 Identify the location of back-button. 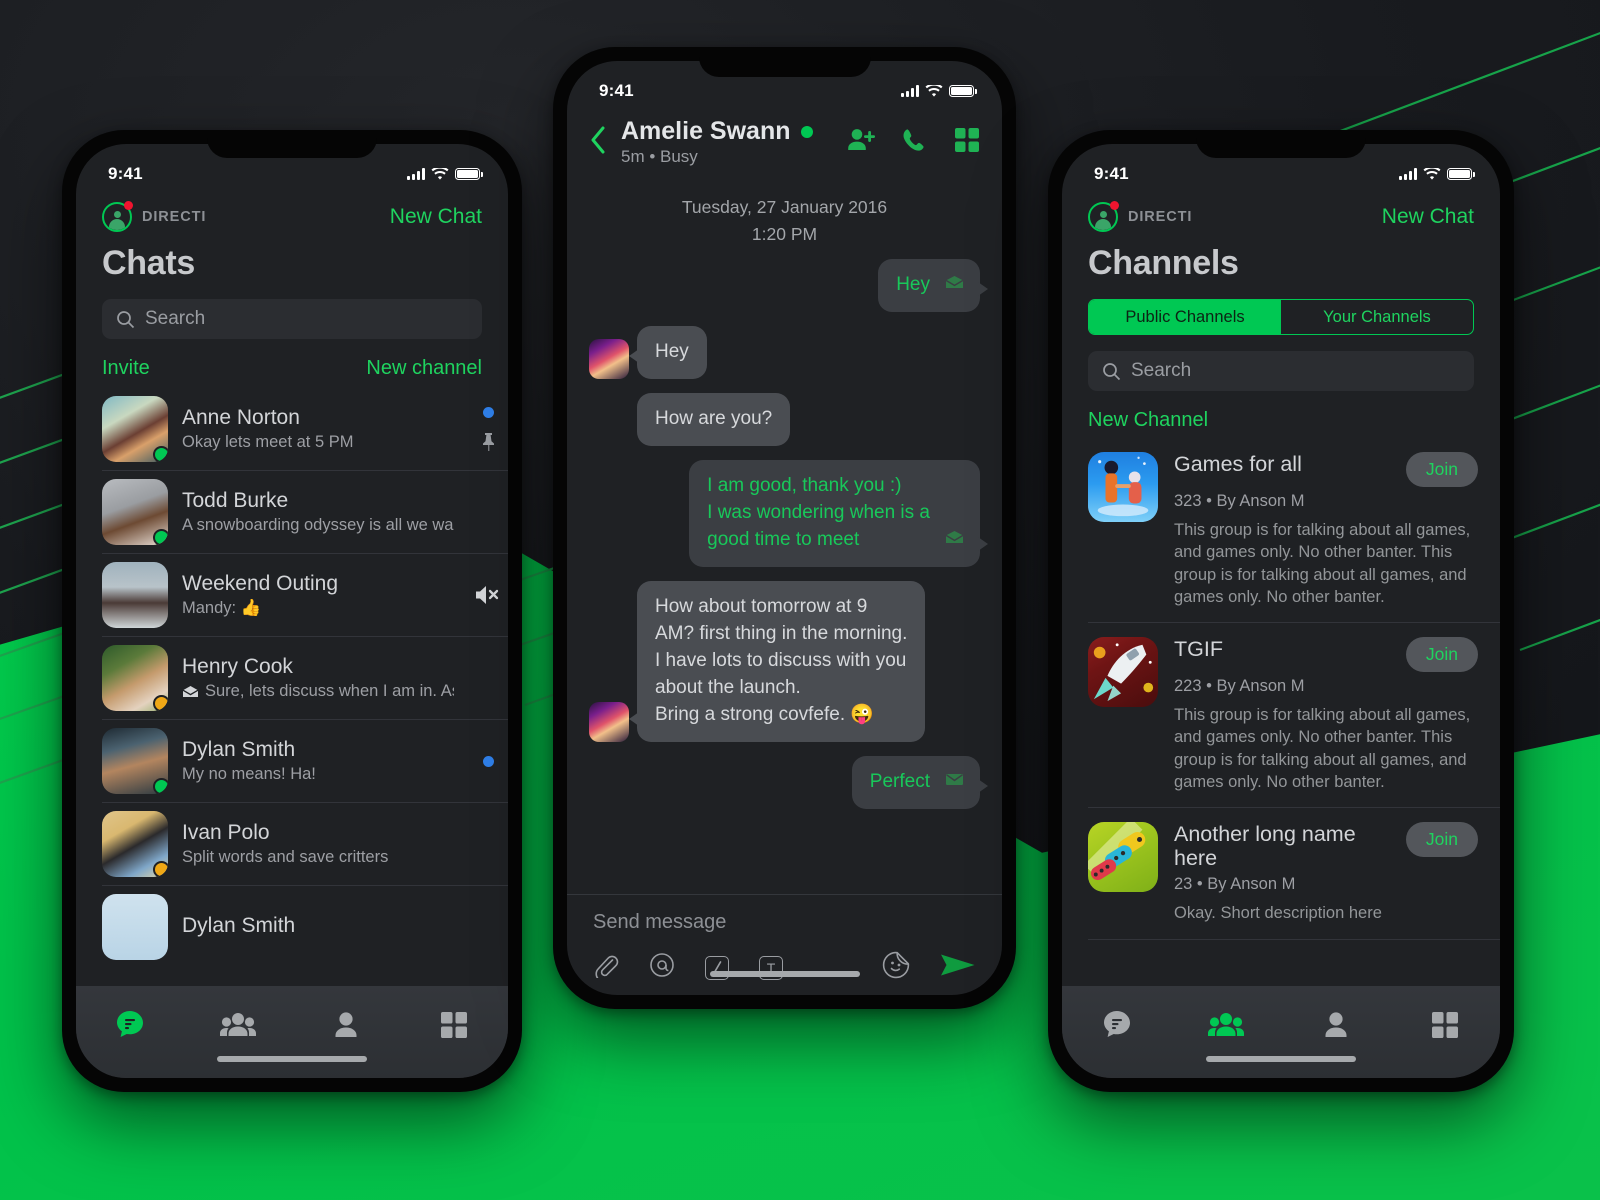
(598, 142).